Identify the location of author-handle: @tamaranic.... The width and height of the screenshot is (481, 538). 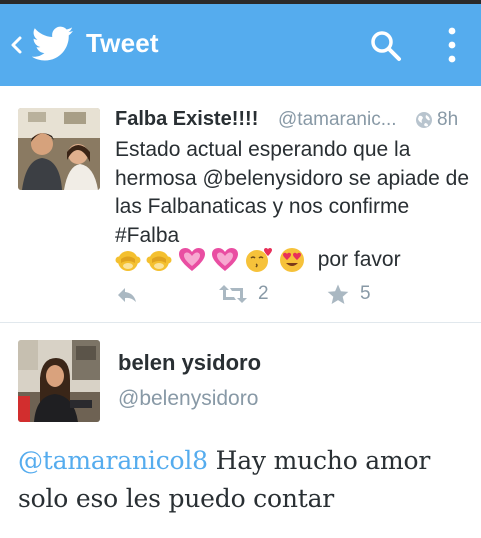
(337, 120).